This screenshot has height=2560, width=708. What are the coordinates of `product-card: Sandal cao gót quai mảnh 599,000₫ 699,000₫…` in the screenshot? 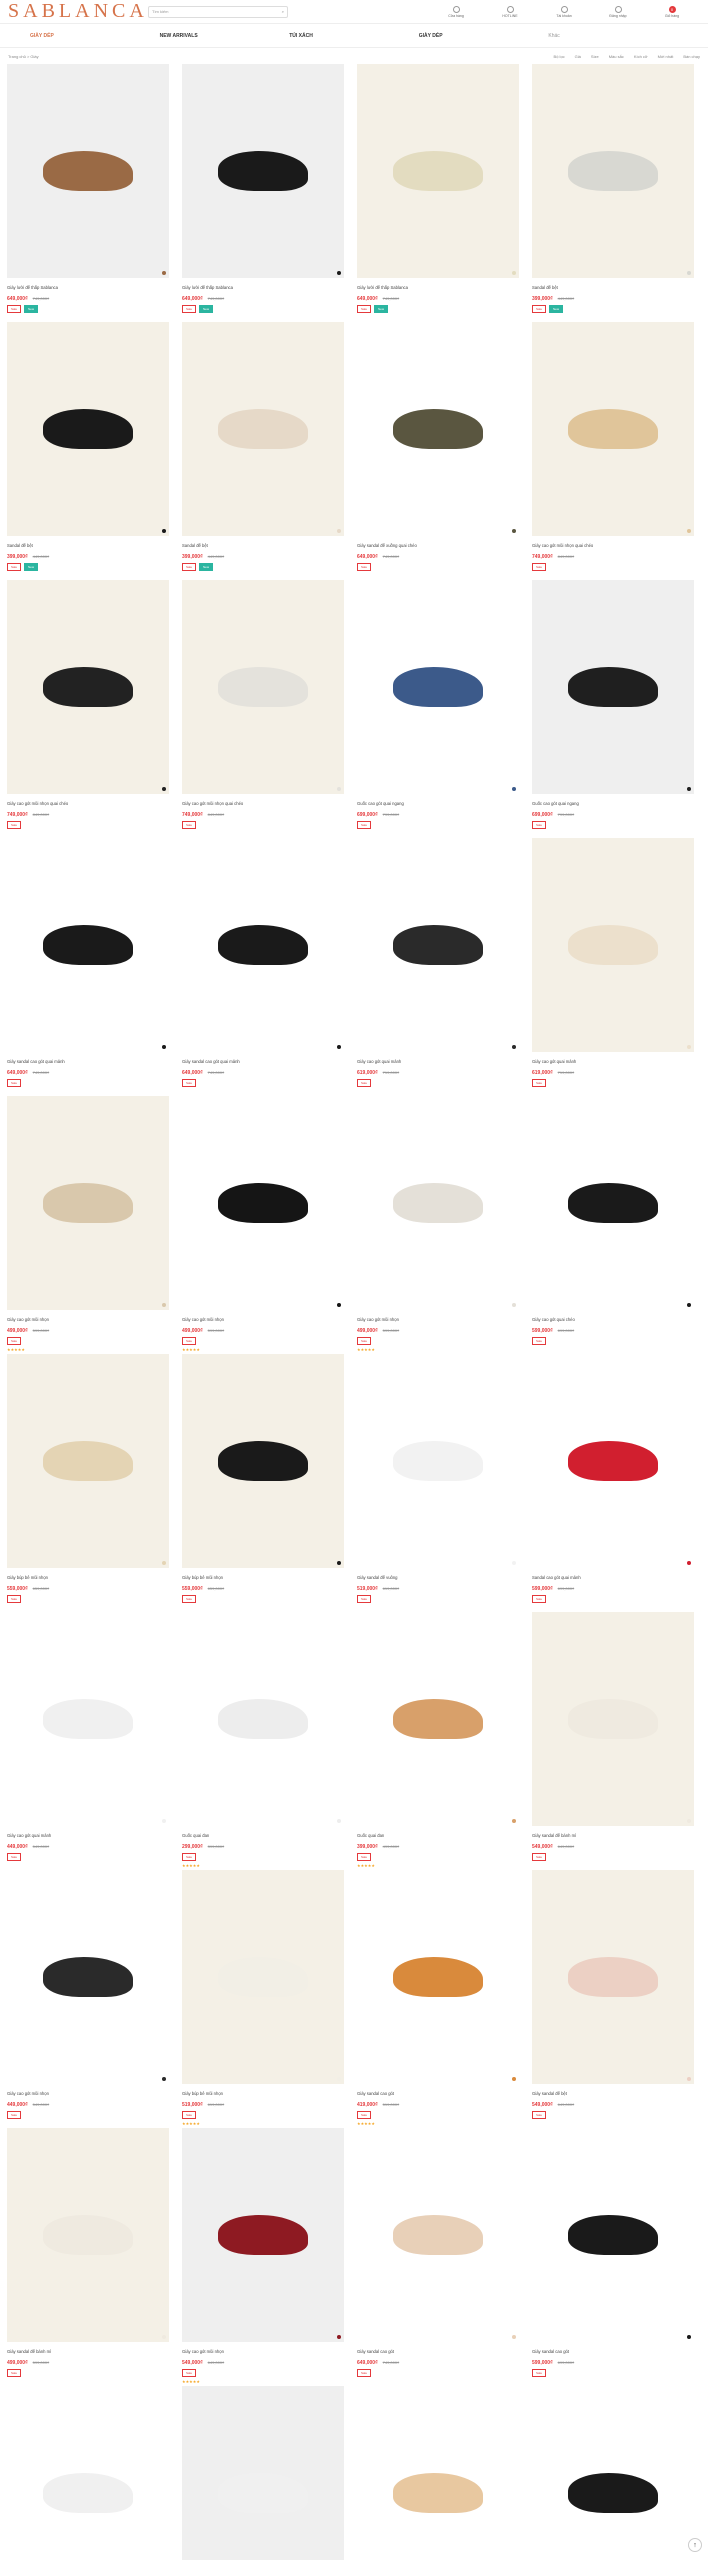 It's located at (613, 1483).